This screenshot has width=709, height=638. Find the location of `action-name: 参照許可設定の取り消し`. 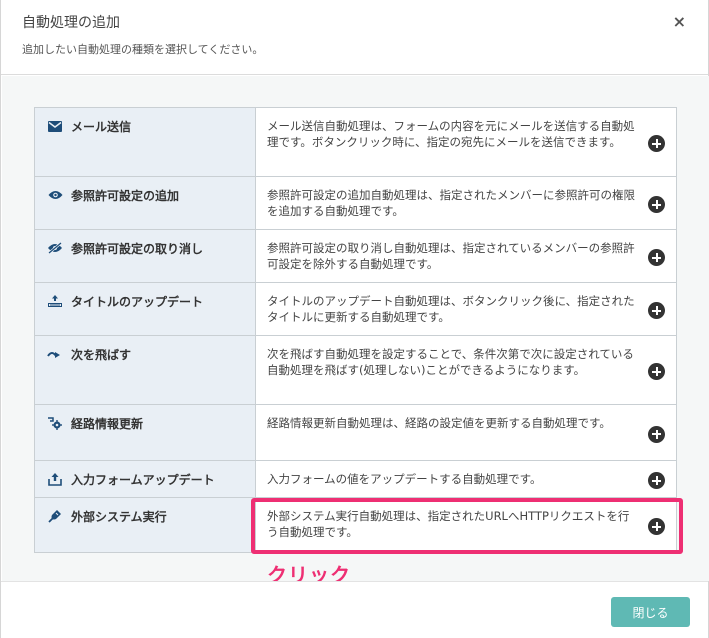

action-name: 参照許可設定の取り消し is located at coordinates (137, 249).